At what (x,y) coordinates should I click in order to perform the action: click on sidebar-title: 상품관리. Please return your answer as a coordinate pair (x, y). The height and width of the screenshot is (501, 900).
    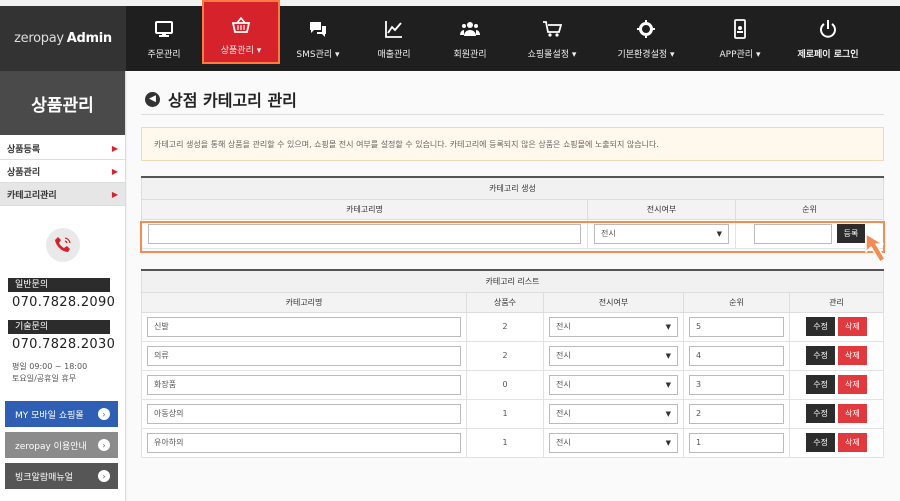
    Looking at the image, I should click on (62, 103).